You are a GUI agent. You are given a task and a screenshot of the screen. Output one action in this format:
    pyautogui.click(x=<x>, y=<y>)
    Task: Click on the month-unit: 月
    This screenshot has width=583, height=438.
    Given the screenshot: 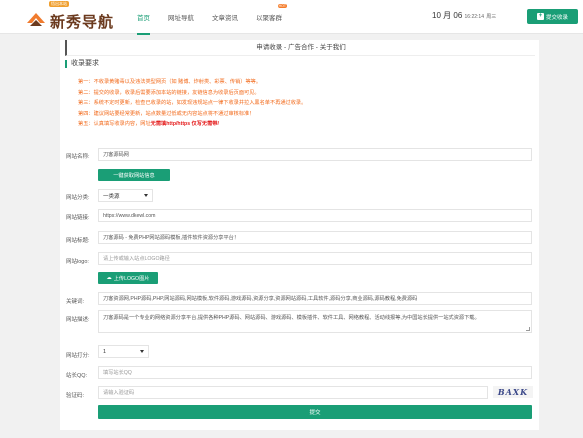 What is the action you would take?
    pyautogui.click(x=447, y=15)
    